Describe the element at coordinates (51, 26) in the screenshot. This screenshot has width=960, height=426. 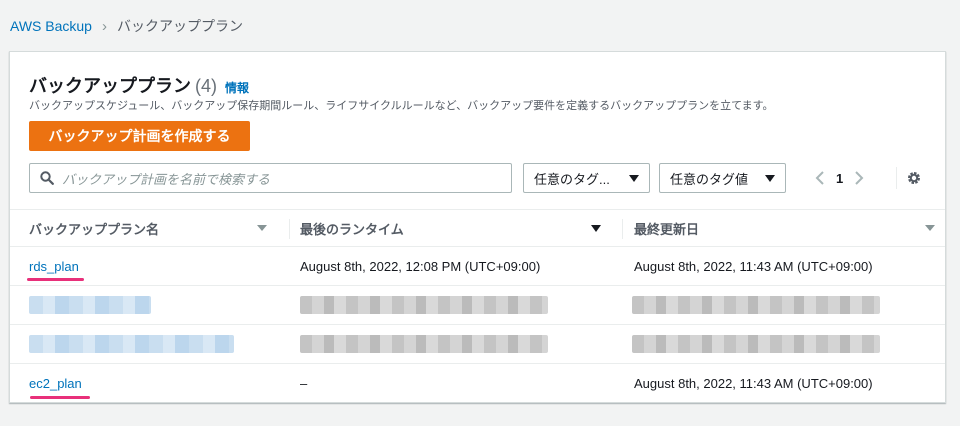
I see `breadcrumb-aws-backup: AWS Backup` at that location.